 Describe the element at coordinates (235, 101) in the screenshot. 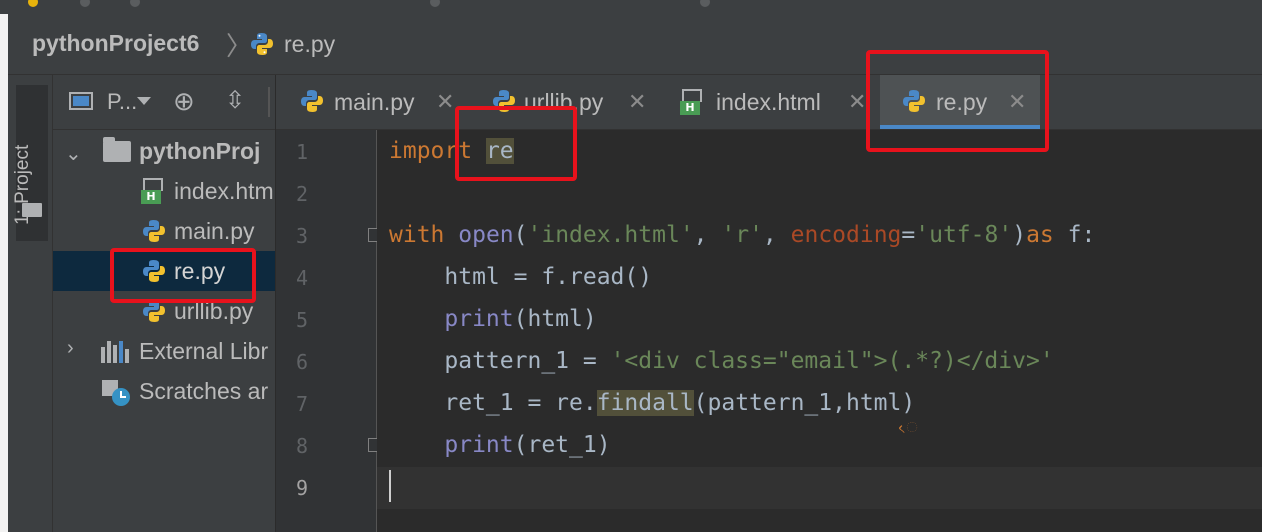

I see `collapse-all-icon: ⇳` at that location.